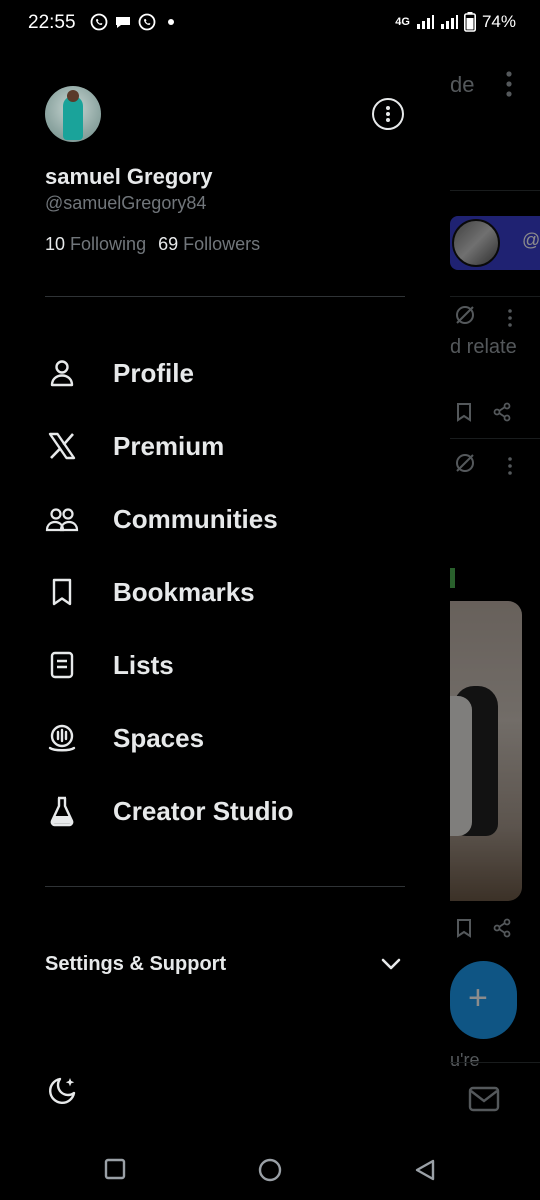 Image resolution: width=540 pixels, height=1200 pixels. What do you see at coordinates (159, 737) in the screenshot?
I see `menu-item-label: Spaces` at bounding box center [159, 737].